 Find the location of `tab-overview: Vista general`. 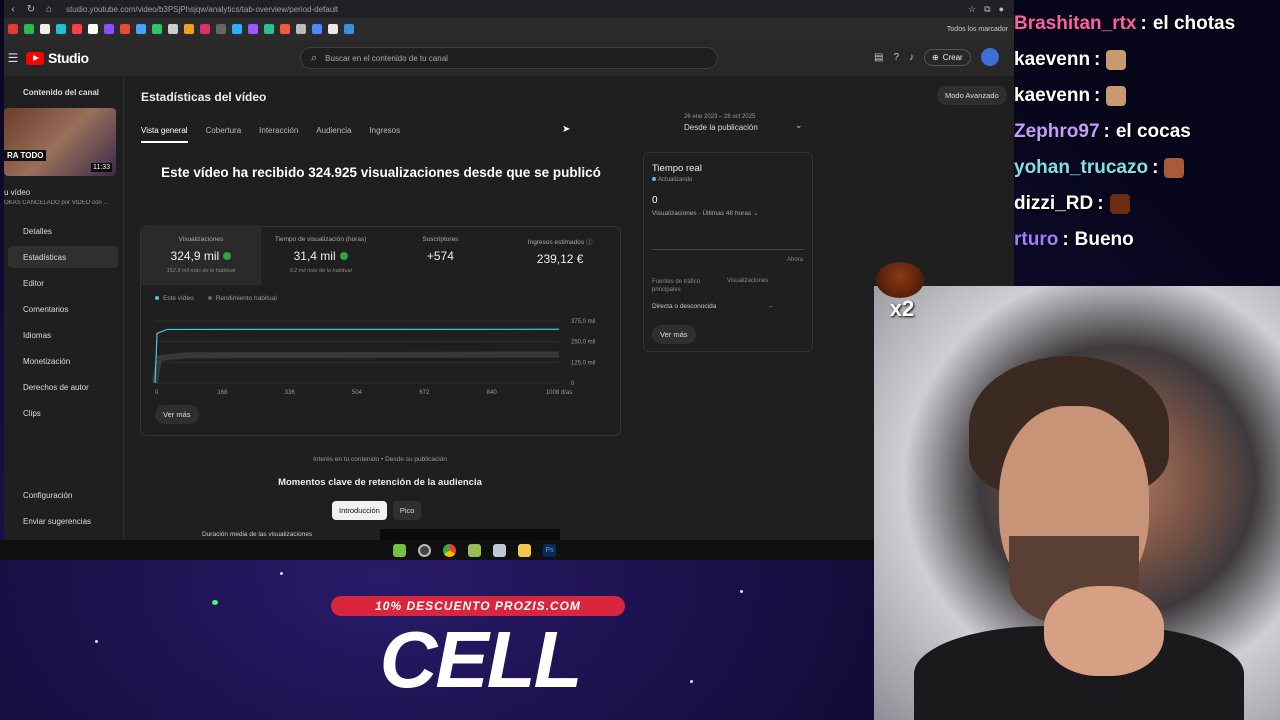

tab-overview: Vista general is located at coordinates (164, 134).